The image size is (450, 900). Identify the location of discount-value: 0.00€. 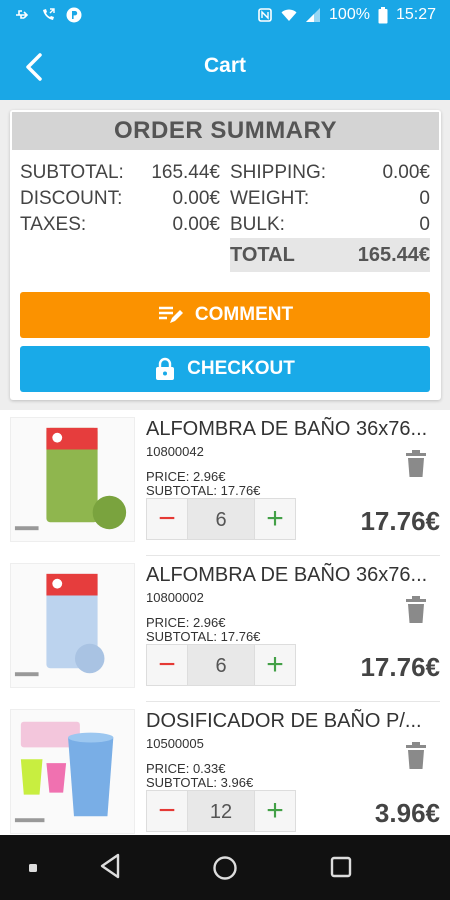
(196, 198).